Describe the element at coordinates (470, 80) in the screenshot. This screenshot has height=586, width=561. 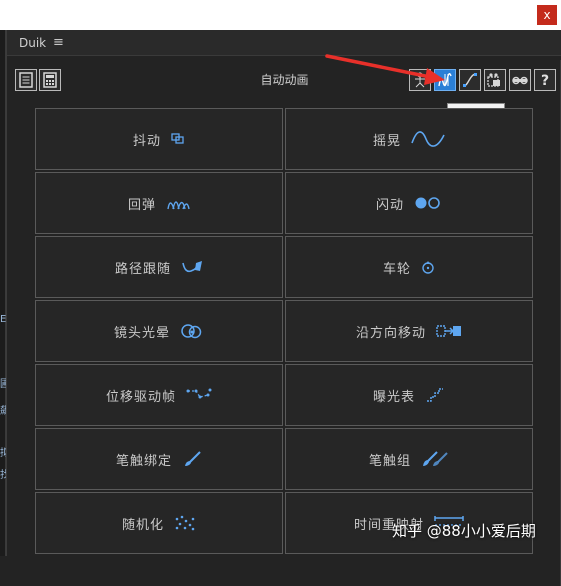
I see `animation-icon` at that location.